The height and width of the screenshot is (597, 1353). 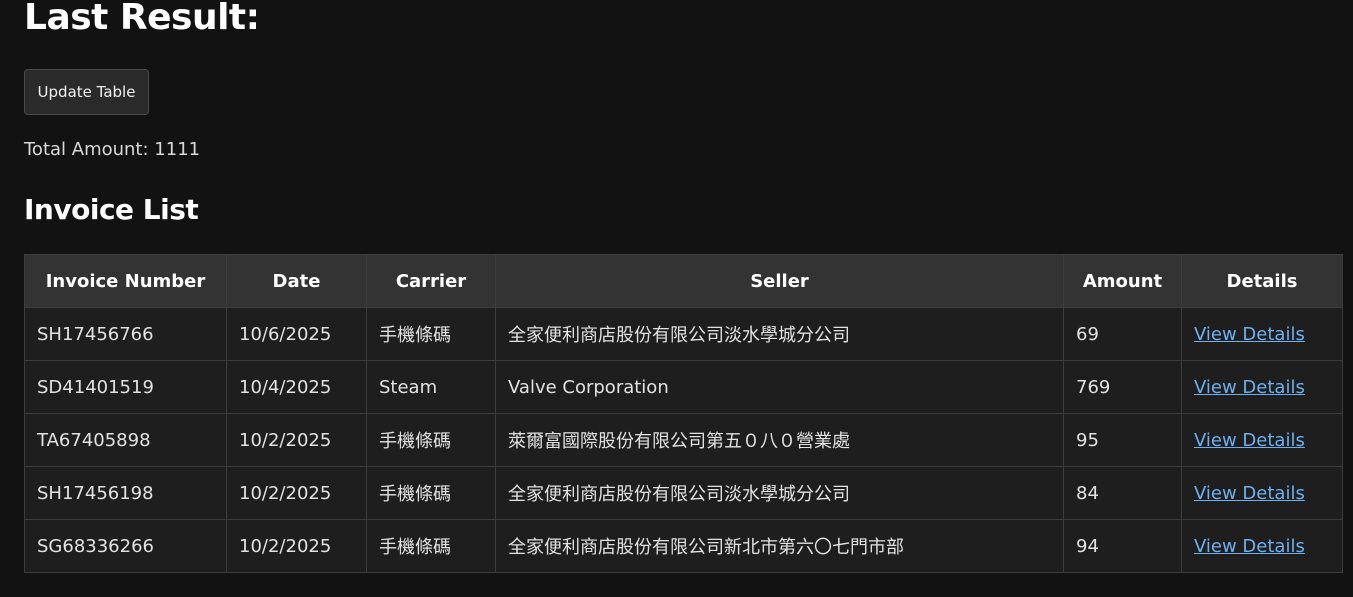 I want to click on invoice-number-cell: TA67405898, so click(x=125, y=440).